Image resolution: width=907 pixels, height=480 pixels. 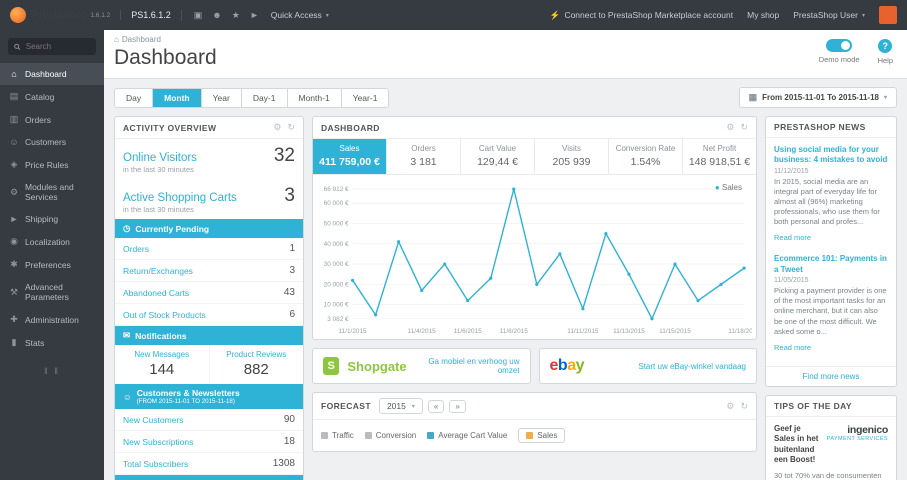 I want to click on period-button-group: Day Month Year Day-1 Month-1 Year-1, so click(x=252, y=97).